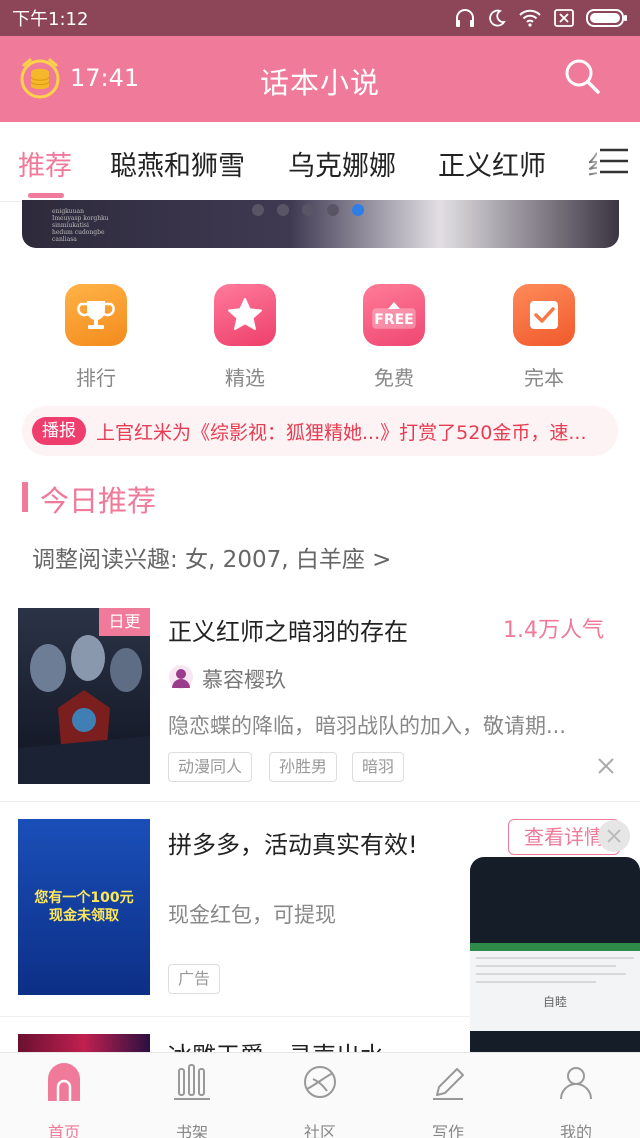  What do you see at coordinates (96, 315) in the screenshot?
I see `trophy-icon` at bounding box center [96, 315].